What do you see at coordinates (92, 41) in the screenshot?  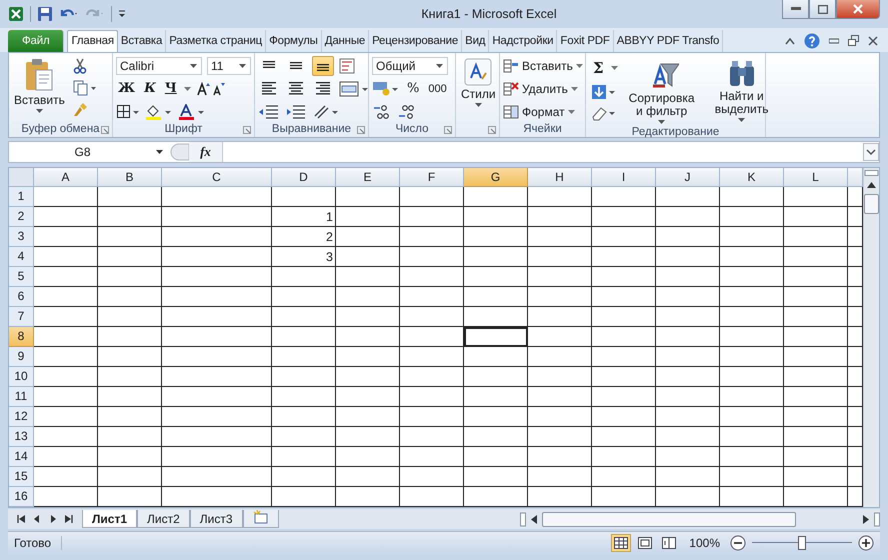 I see `ribbon-tab: Главная` at bounding box center [92, 41].